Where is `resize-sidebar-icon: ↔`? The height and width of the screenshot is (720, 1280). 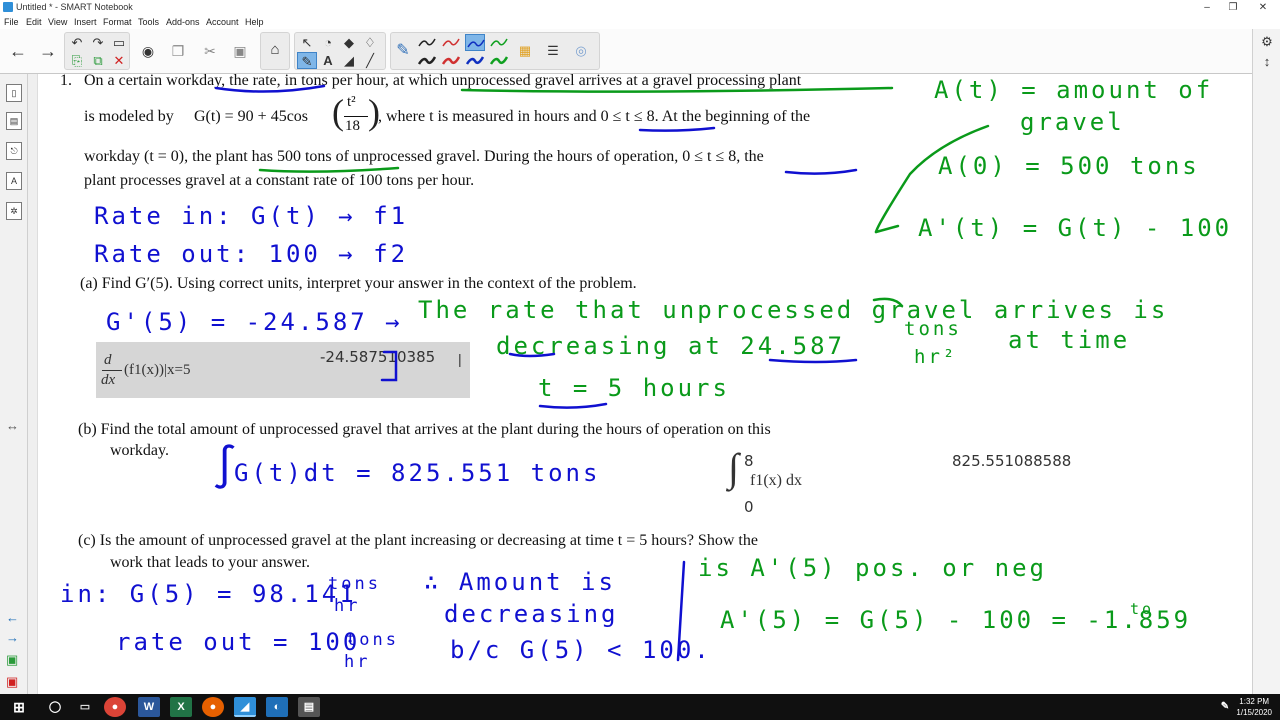 resize-sidebar-icon: ↔ is located at coordinates (12, 425).